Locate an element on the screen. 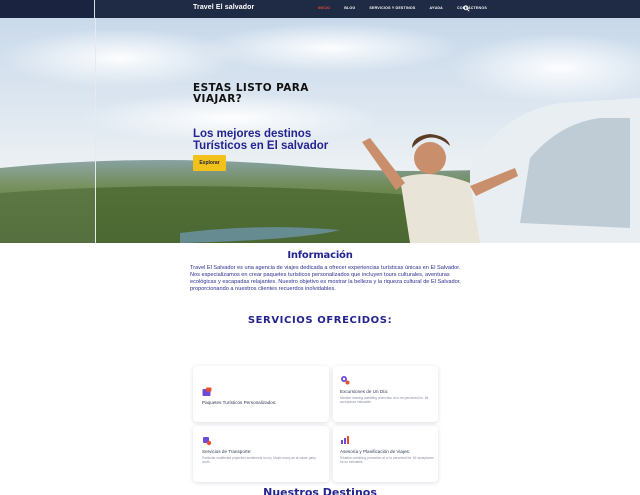  chart-icon is located at coordinates (345, 440).